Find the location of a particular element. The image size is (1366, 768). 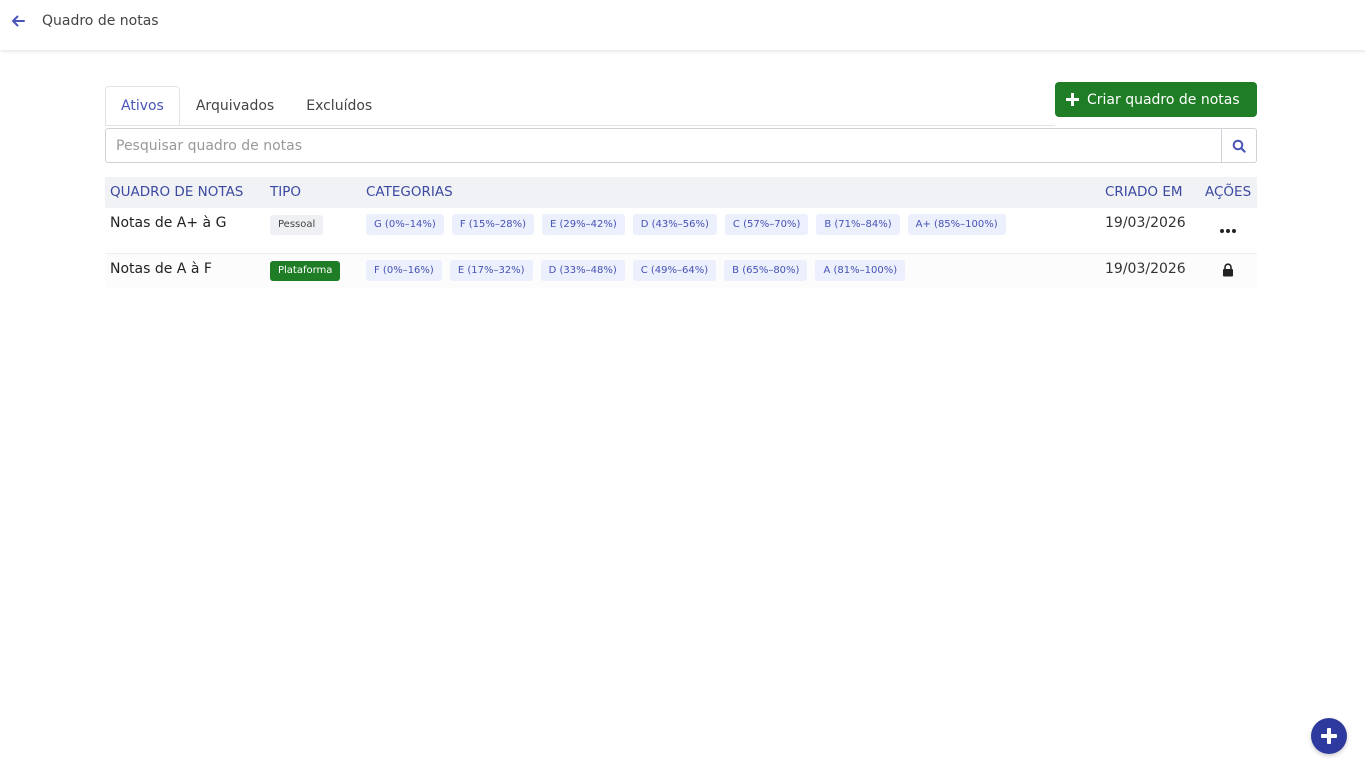

column-header-name: QUADRO DE NOTAS is located at coordinates (177, 192).